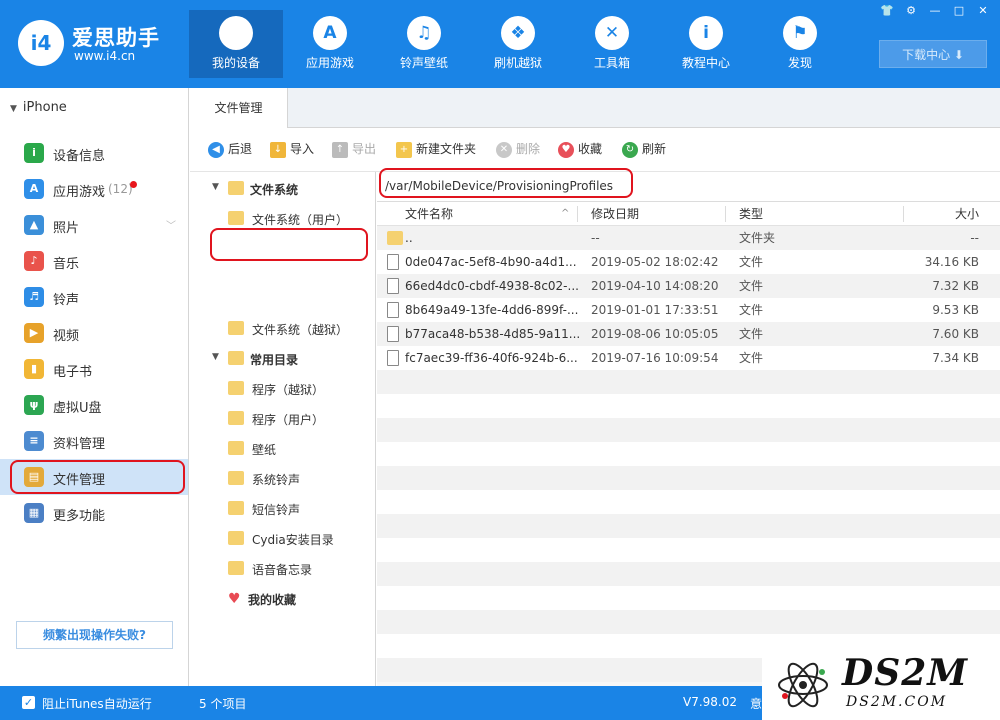 The image size is (1000, 720). Describe the element at coordinates (800, 44) in the screenshot. I see `nav-item-6: ⚑ 发现` at that location.